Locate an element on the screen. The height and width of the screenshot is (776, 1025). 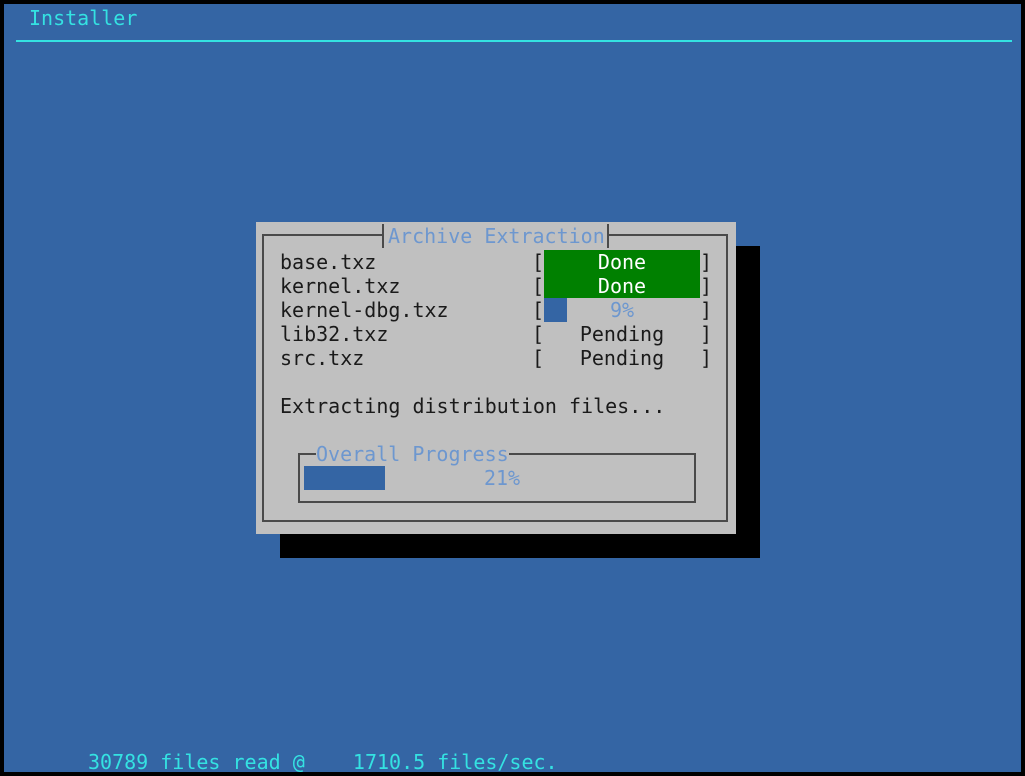
overall-progress-title: Overall Progress is located at coordinates (412, 454).